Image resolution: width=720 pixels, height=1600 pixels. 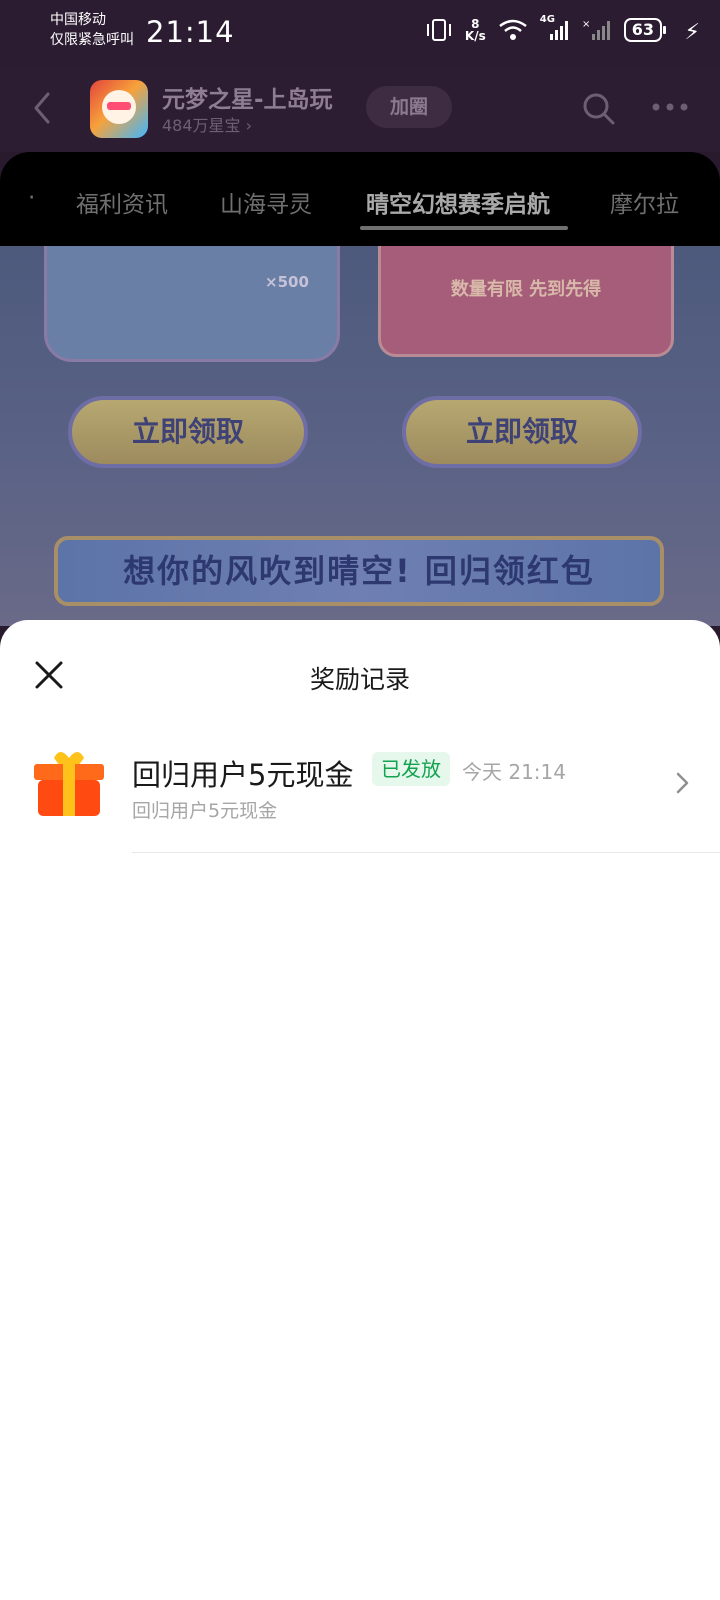 What do you see at coordinates (192, 304) in the screenshot?
I see `reward-card-left: ×500` at bounding box center [192, 304].